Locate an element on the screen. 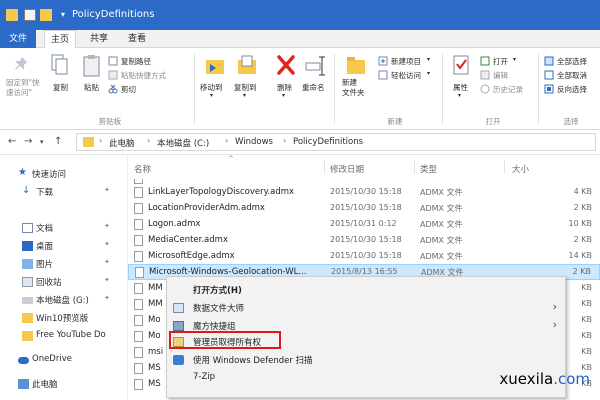 The image size is (600, 400). edit-icon is located at coordinates (485, 75).